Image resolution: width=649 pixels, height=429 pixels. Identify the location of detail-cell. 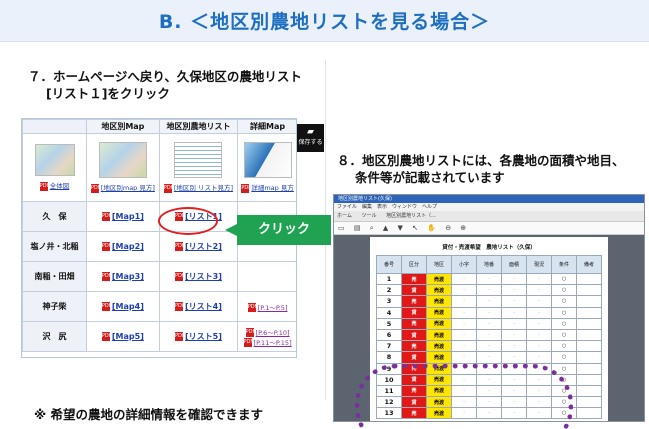
(266, 276).